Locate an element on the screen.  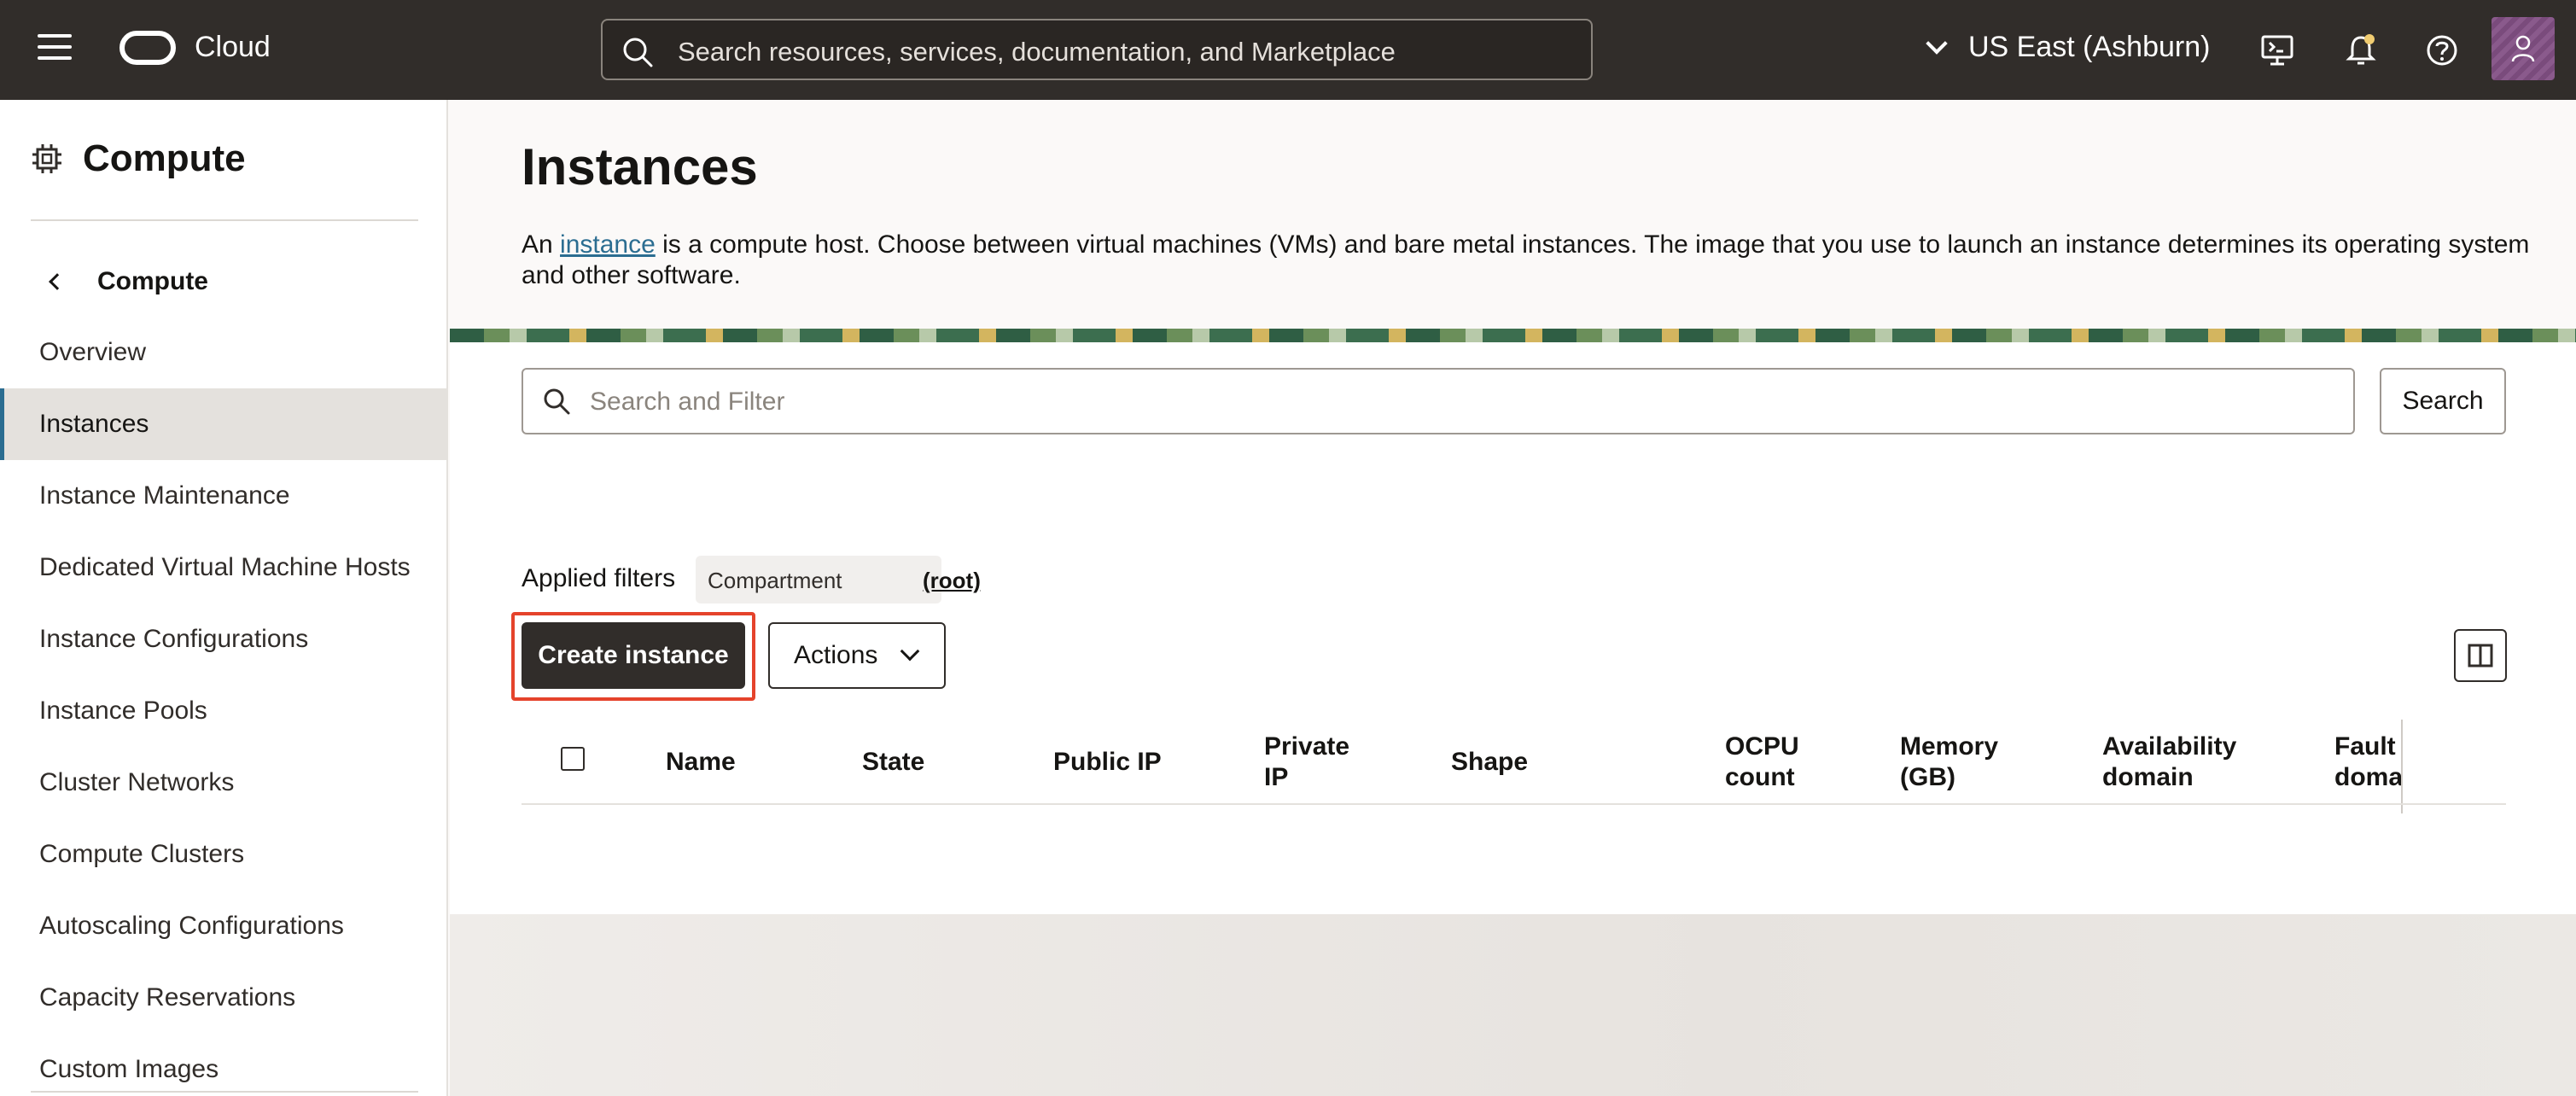
cloud-logo is located at coordinates (147, 48).